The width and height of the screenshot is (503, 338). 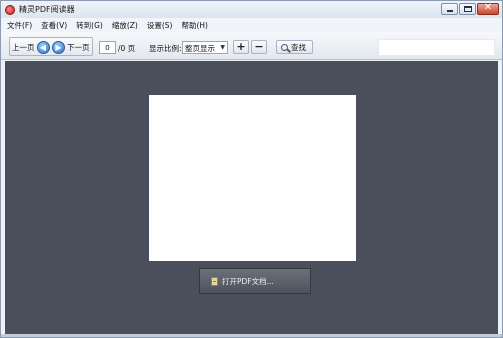 I want to click on search-icon, so click(x=284, y=47).